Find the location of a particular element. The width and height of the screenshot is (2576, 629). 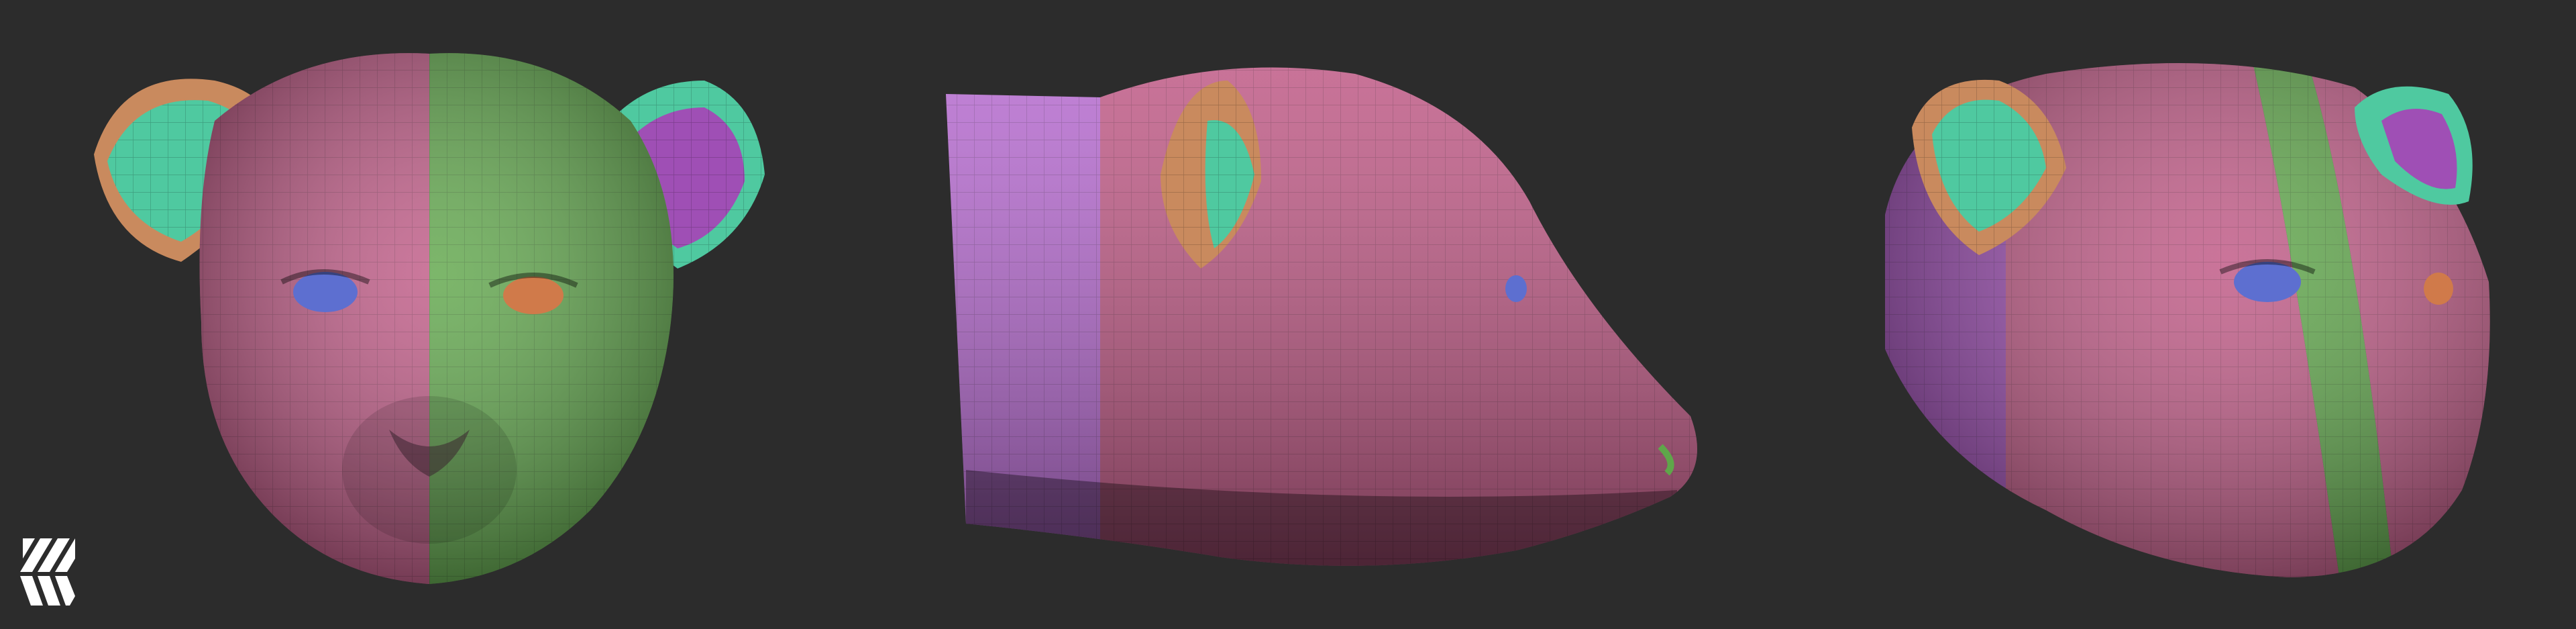

left-eye is located at coordinates (325, 292).